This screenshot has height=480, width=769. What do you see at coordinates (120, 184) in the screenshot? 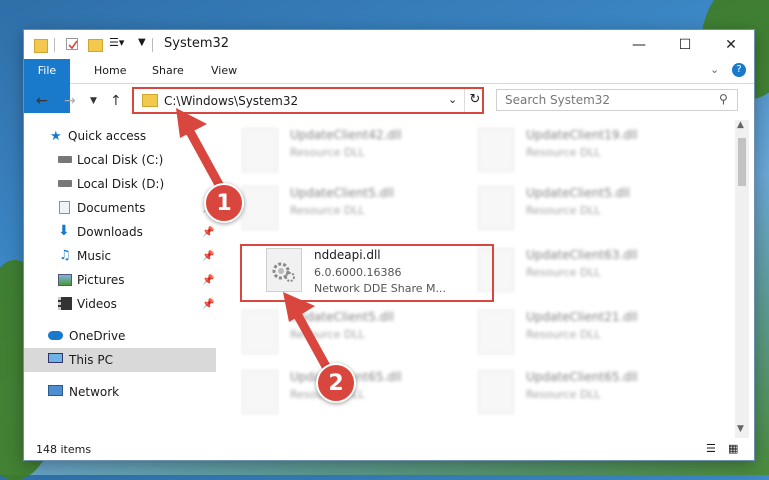
I see `sidebar-item-local-disk-d: Local Disk (D:)` at bounding box center [120, 184].